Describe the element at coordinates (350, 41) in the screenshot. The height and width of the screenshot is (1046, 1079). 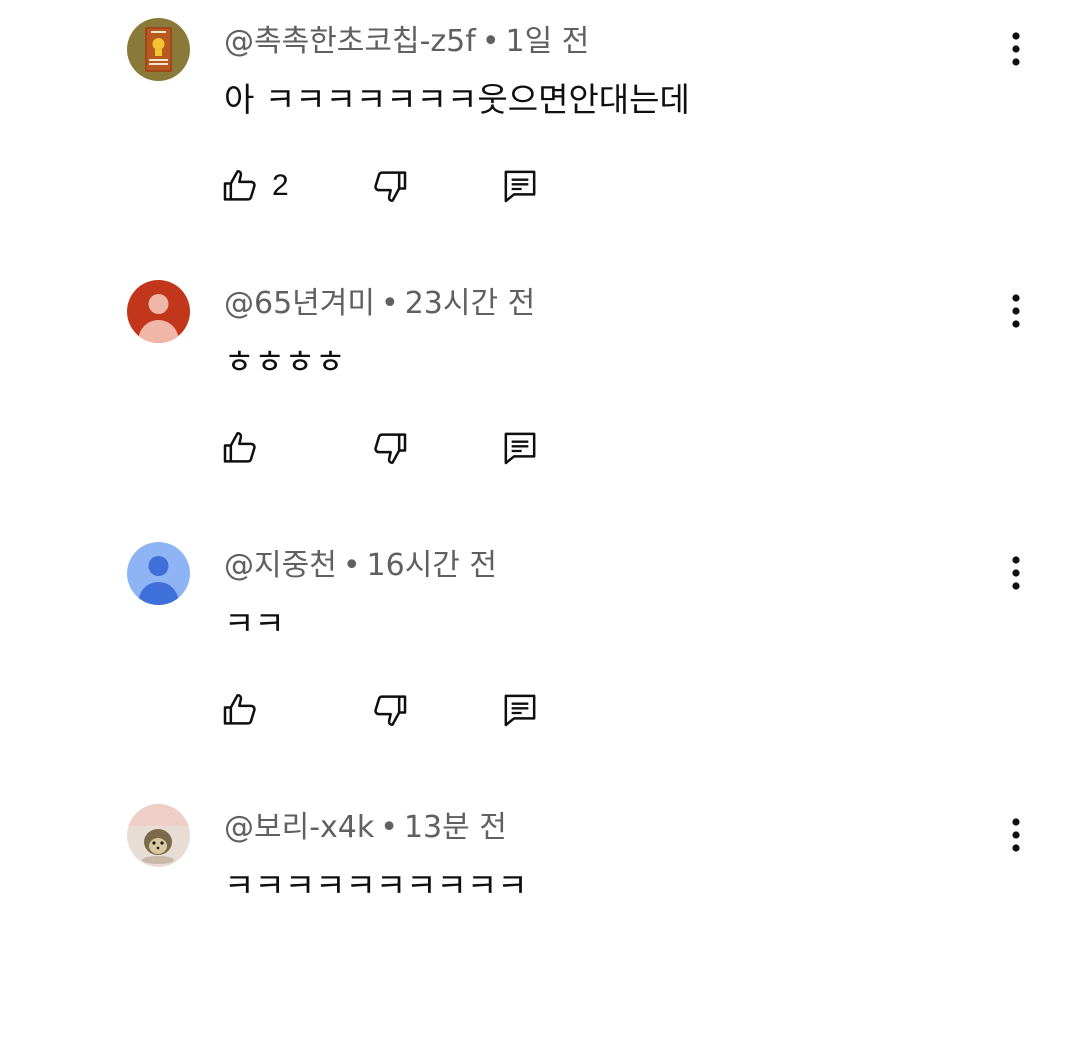
I see `author-name: @촉촉한초코칩-z5f` at that location.